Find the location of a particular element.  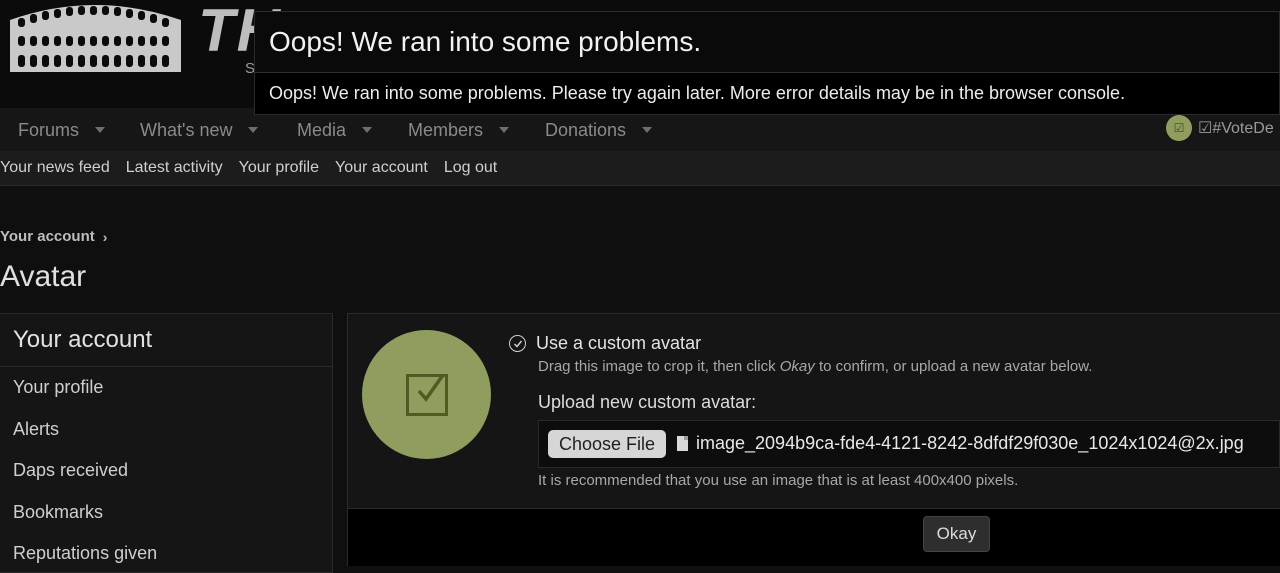

nav-item-label: Forums is located at coordinates (49, 129).